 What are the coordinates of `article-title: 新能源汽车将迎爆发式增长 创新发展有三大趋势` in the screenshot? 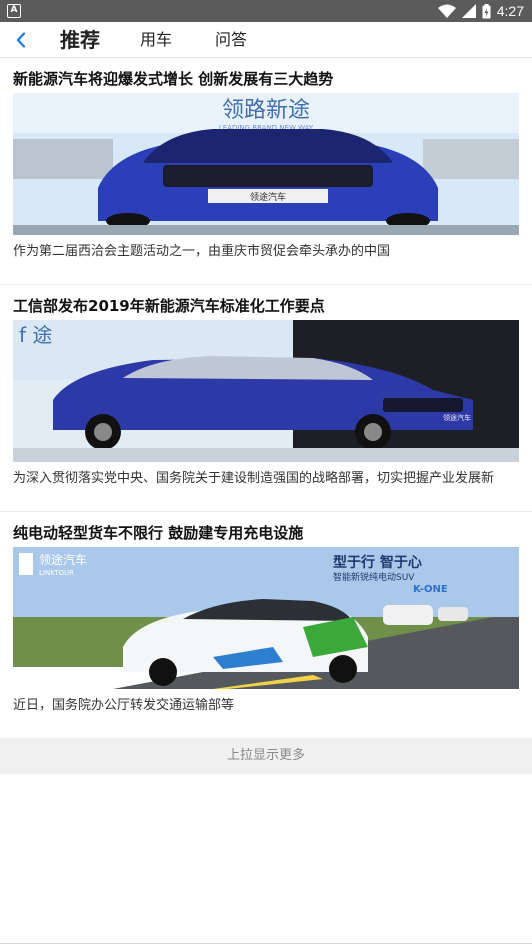 It's located at (173, 78).